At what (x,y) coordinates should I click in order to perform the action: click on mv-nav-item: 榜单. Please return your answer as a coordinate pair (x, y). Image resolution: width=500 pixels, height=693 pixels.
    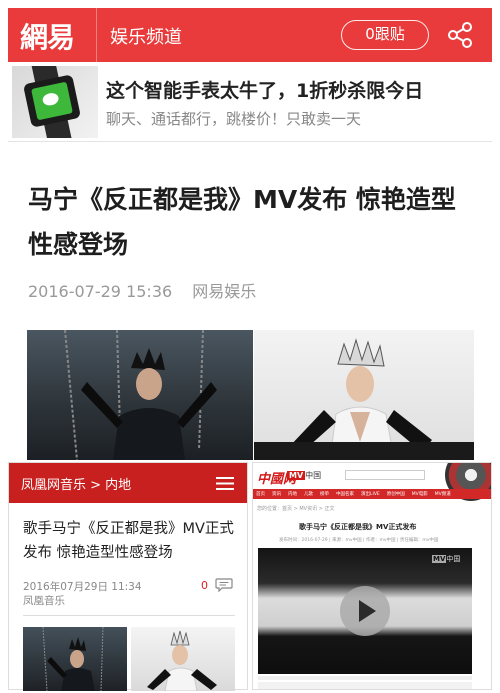
    Looking at the image, I should click on (324, 494).